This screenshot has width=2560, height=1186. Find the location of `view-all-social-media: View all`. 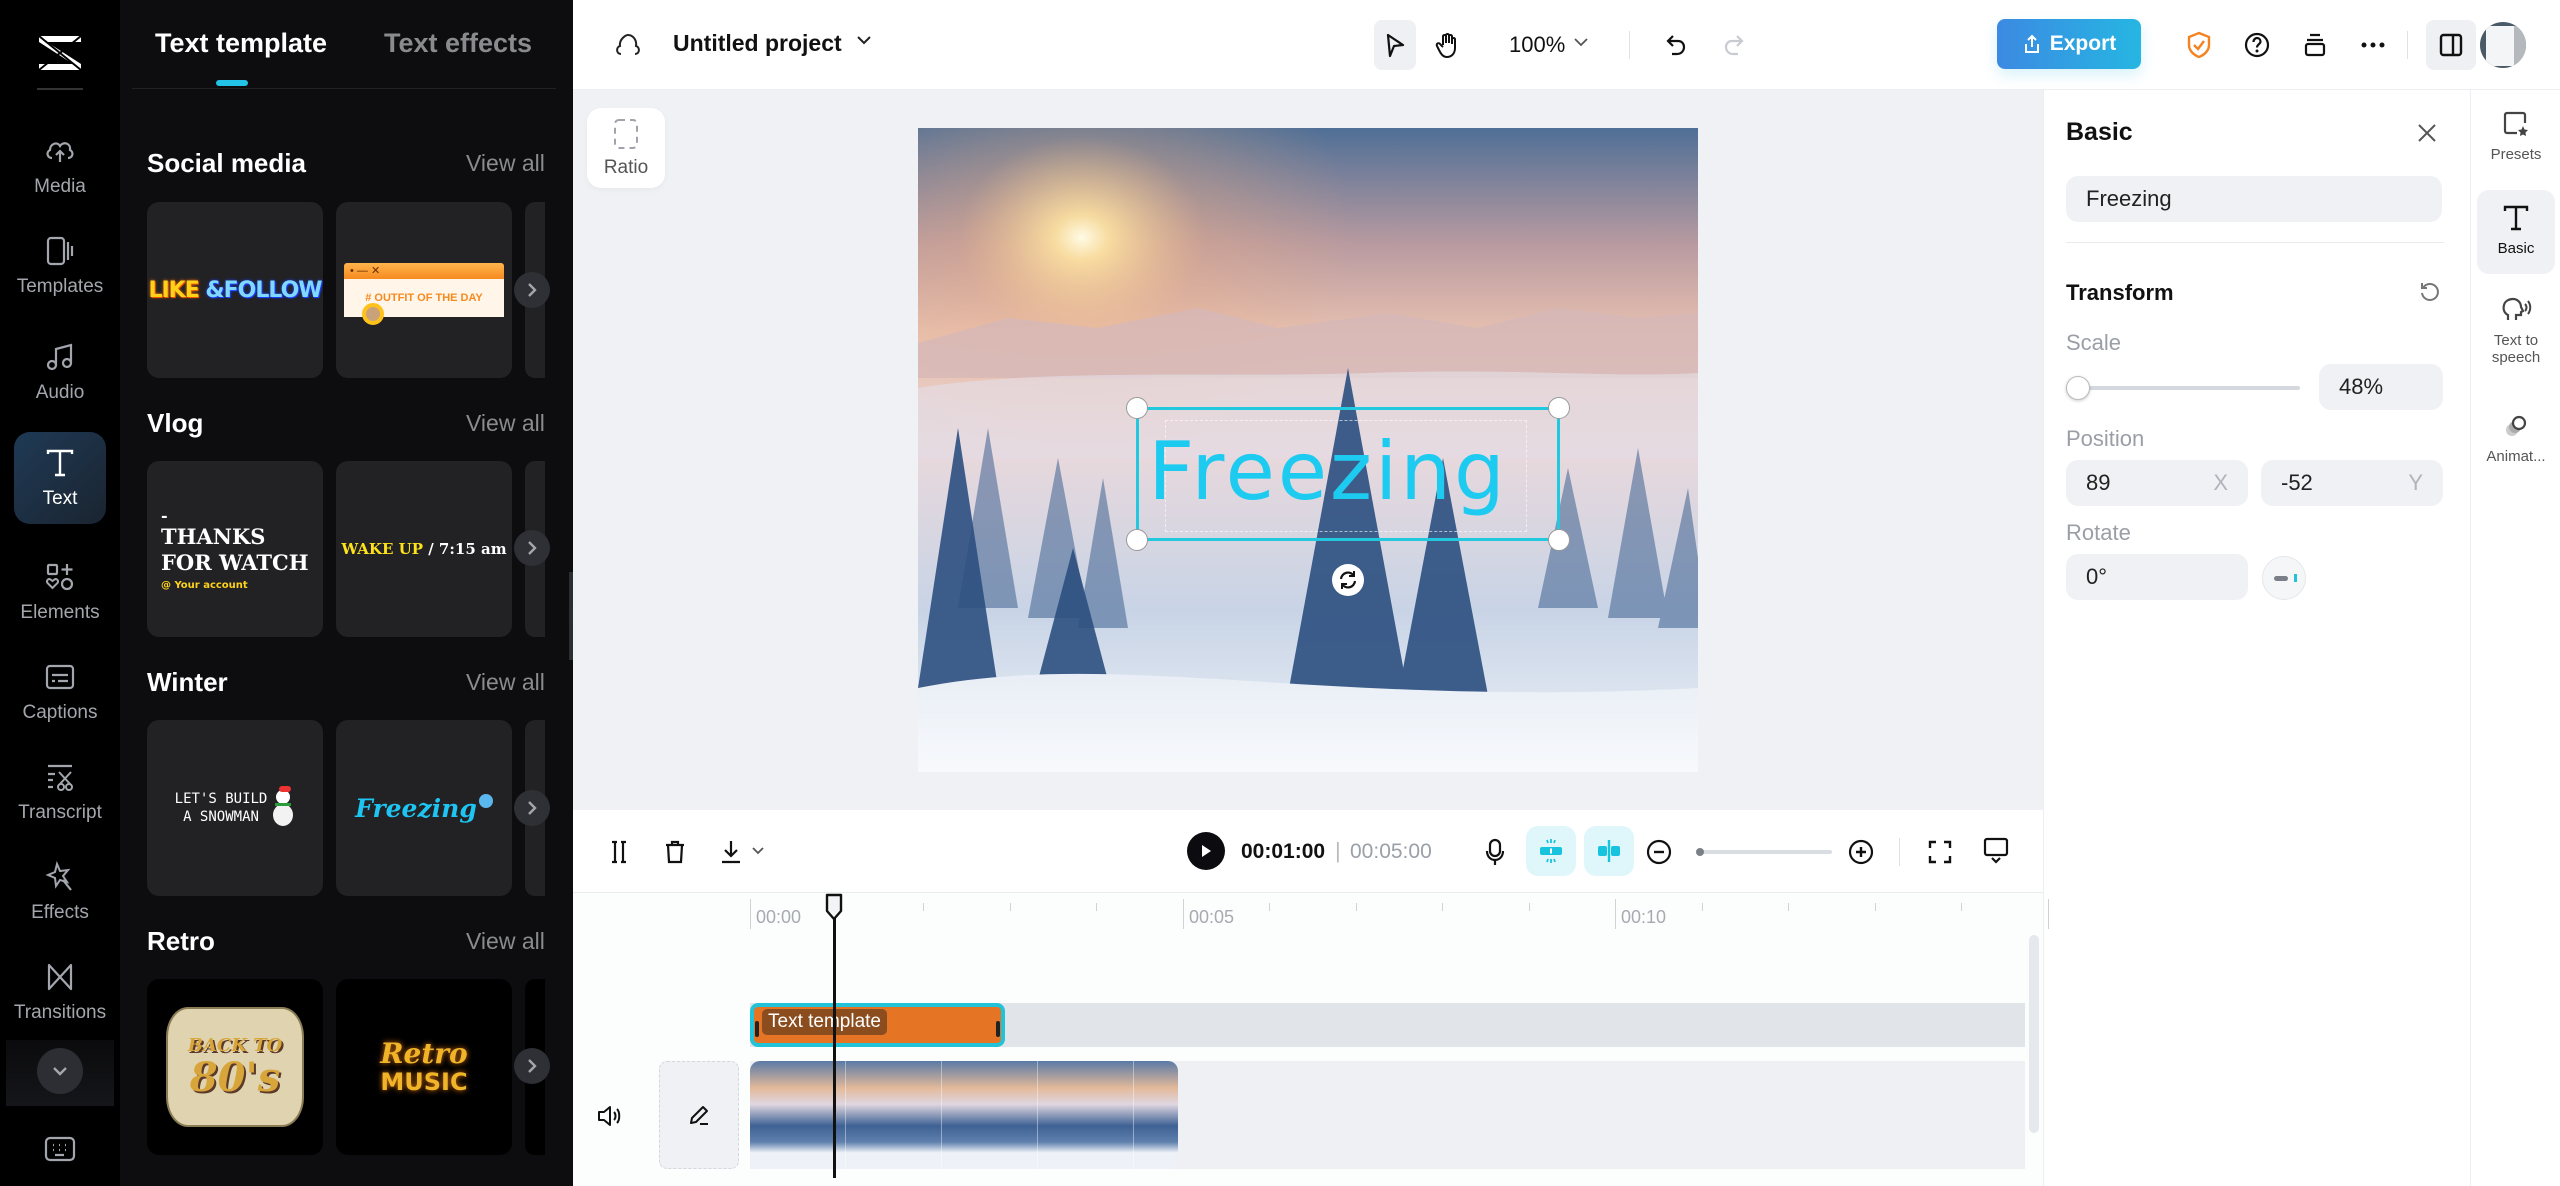

view-all-social-media: View all is located at coordinates (505, 163).